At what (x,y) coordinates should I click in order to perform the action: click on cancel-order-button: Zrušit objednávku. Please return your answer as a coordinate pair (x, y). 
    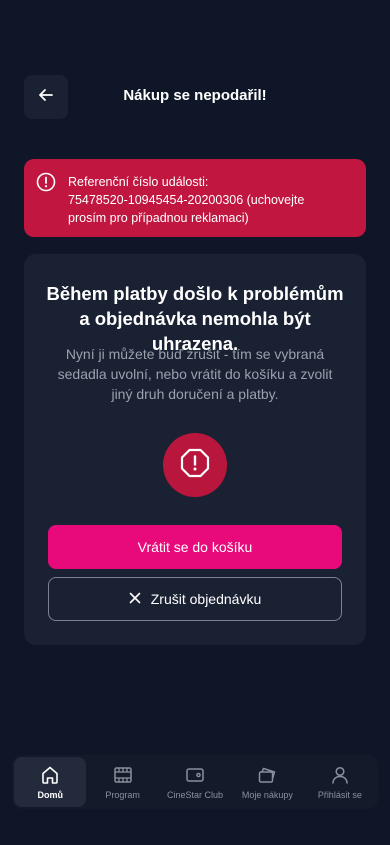
    Looking at the image, I should click on (195, 599).